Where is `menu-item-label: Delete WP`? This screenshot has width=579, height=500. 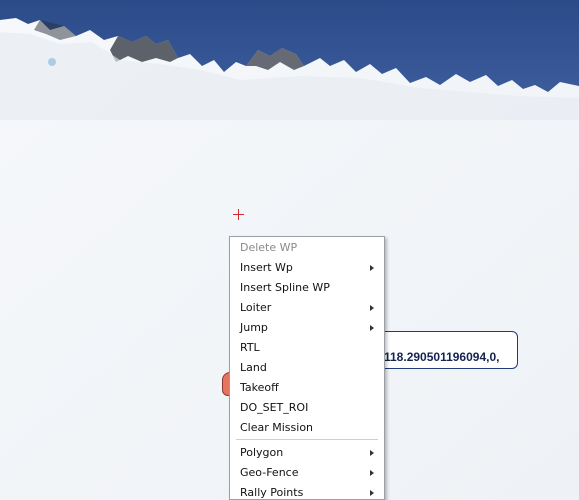 menu-item-label: Delete WP is located at coordinates (269, 247).